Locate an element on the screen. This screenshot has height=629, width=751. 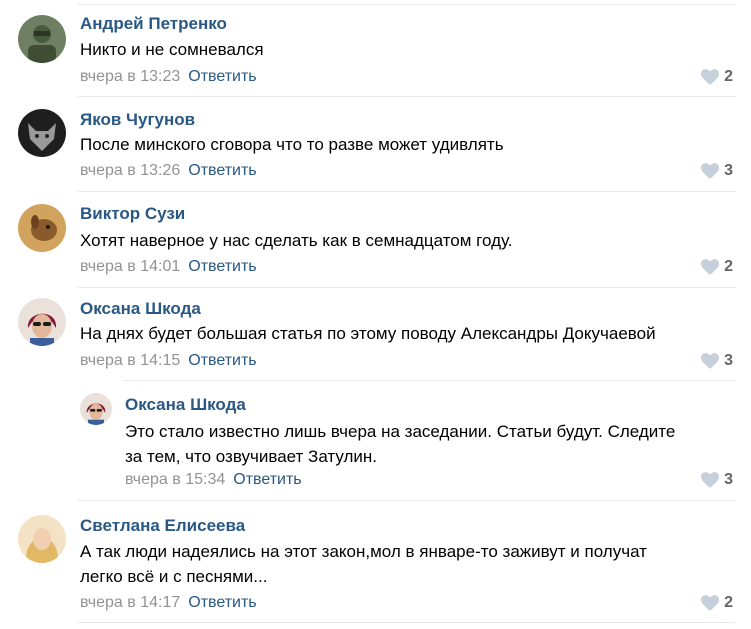
comment-meta: вчера в 13:23 Ответить is located at coordinates (168, 77).